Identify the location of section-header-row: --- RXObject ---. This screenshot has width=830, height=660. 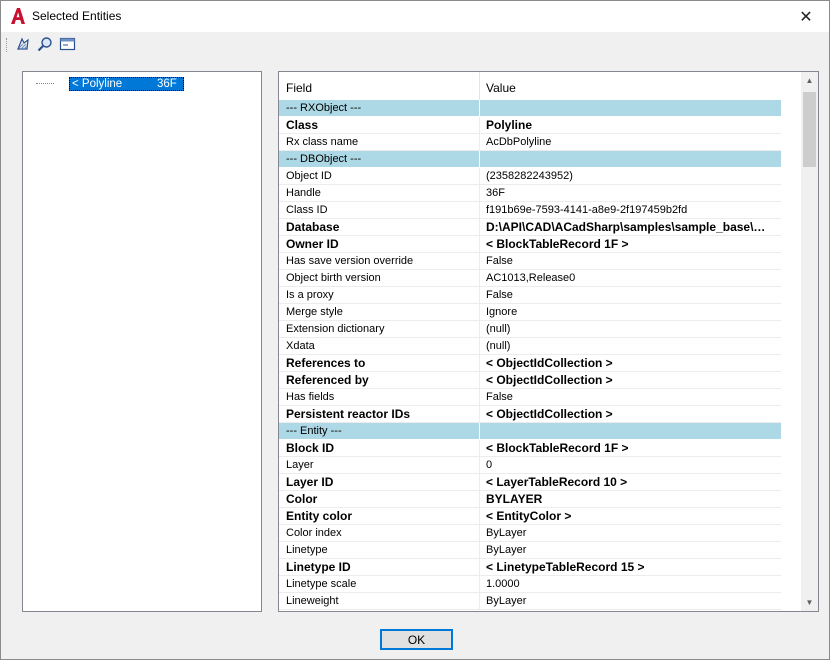
(530, 108).